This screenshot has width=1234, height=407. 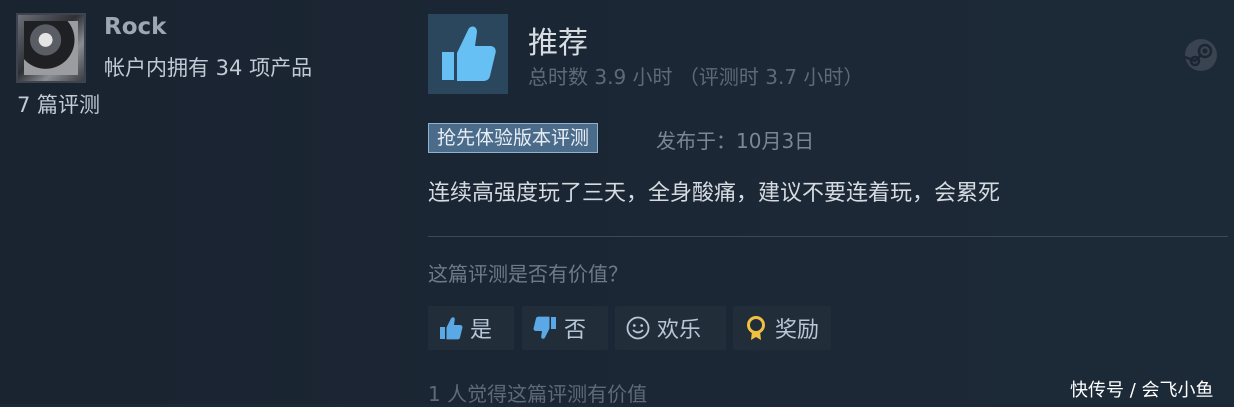 I want to click on award-button: 奖励, so click(x=782, y=328).